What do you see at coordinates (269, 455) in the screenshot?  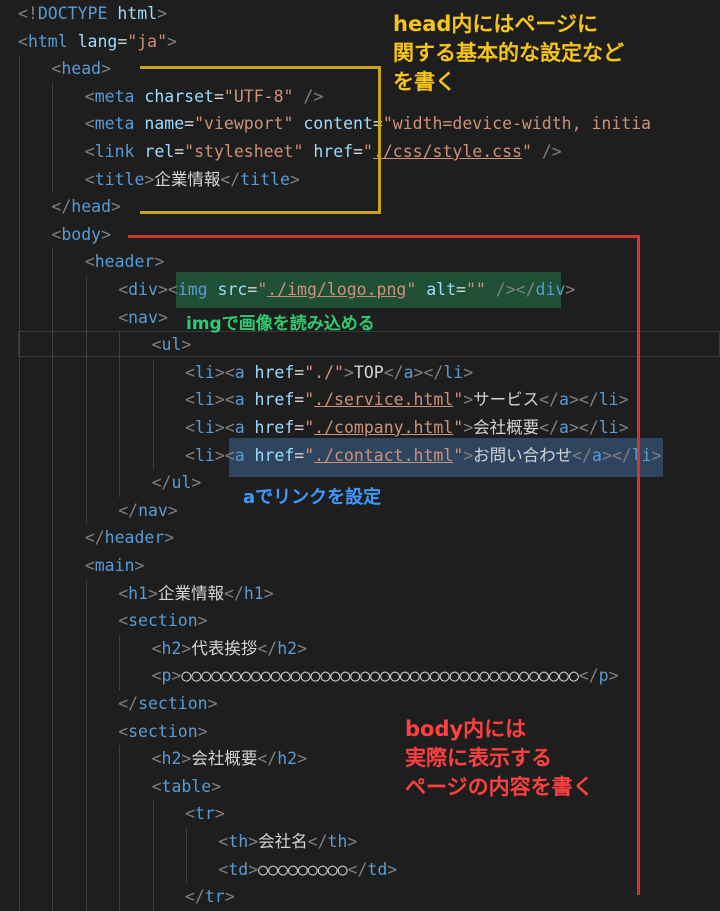 I see `code-token: href` at bounding box center [269, 455].